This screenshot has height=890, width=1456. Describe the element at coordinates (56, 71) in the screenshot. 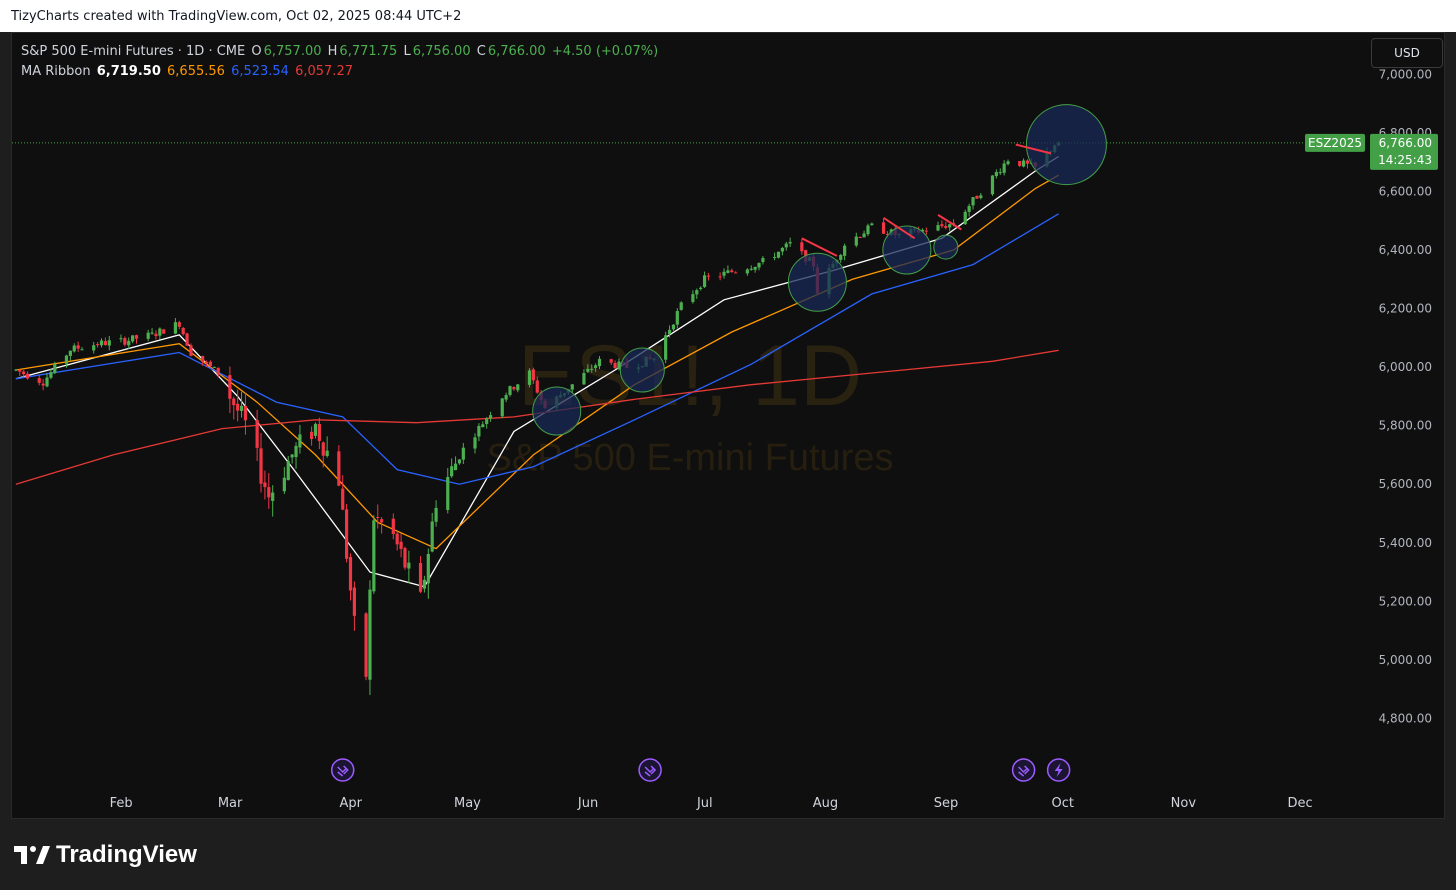

I see `ma-ribbon-label: MA Ribbon` at that location.